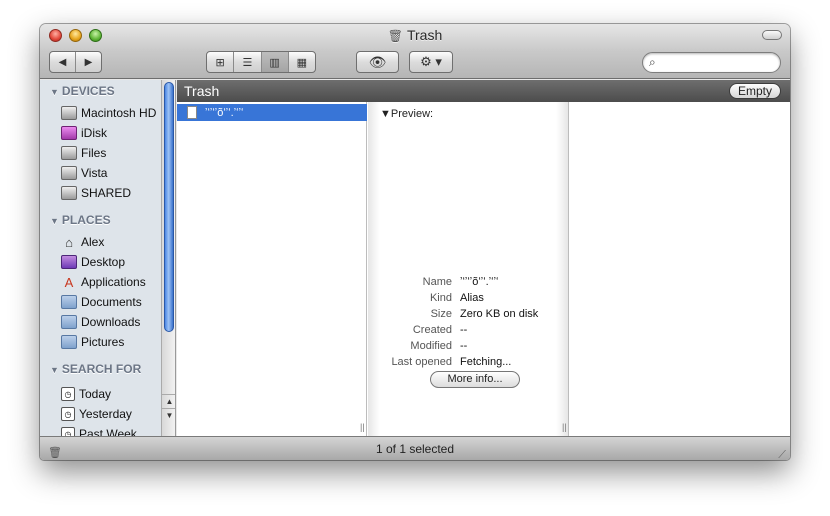 The height and width of the screenshot is (516, 830). What do you see at coordinates (168, 401) in the screenshot?
I see `scroll-up-arrow-icon: ▲` at bounding box center [168, 401].